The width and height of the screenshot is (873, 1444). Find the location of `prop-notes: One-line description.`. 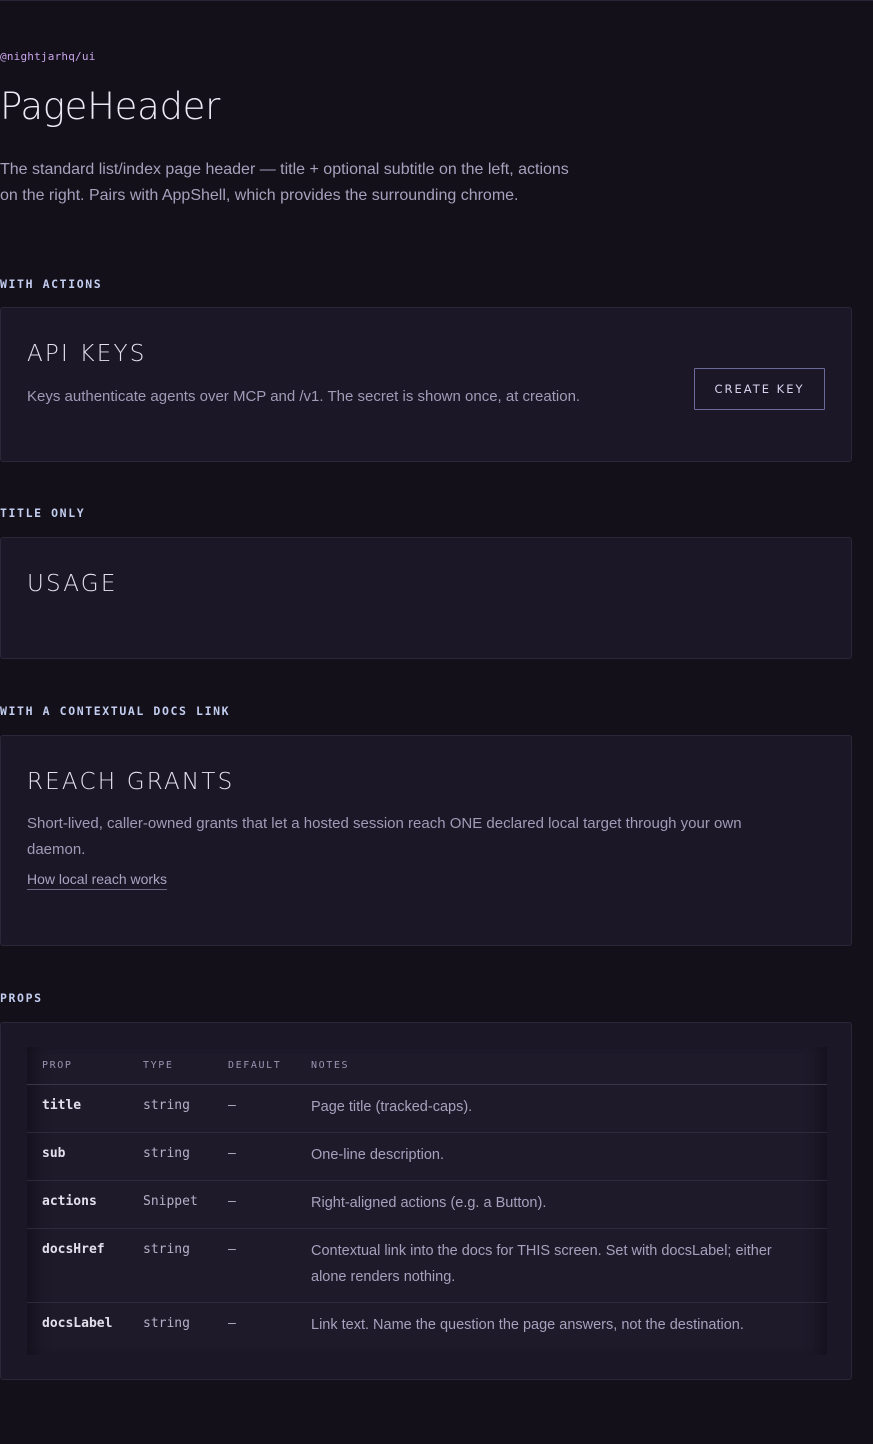

prop-notes: One-line description. is located at coordinates (561, 1156).